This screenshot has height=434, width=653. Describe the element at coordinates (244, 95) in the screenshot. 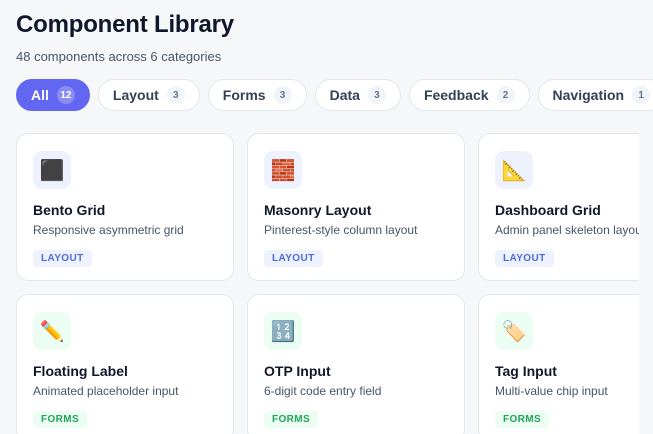

I see `tab-label: Forms` at that location.